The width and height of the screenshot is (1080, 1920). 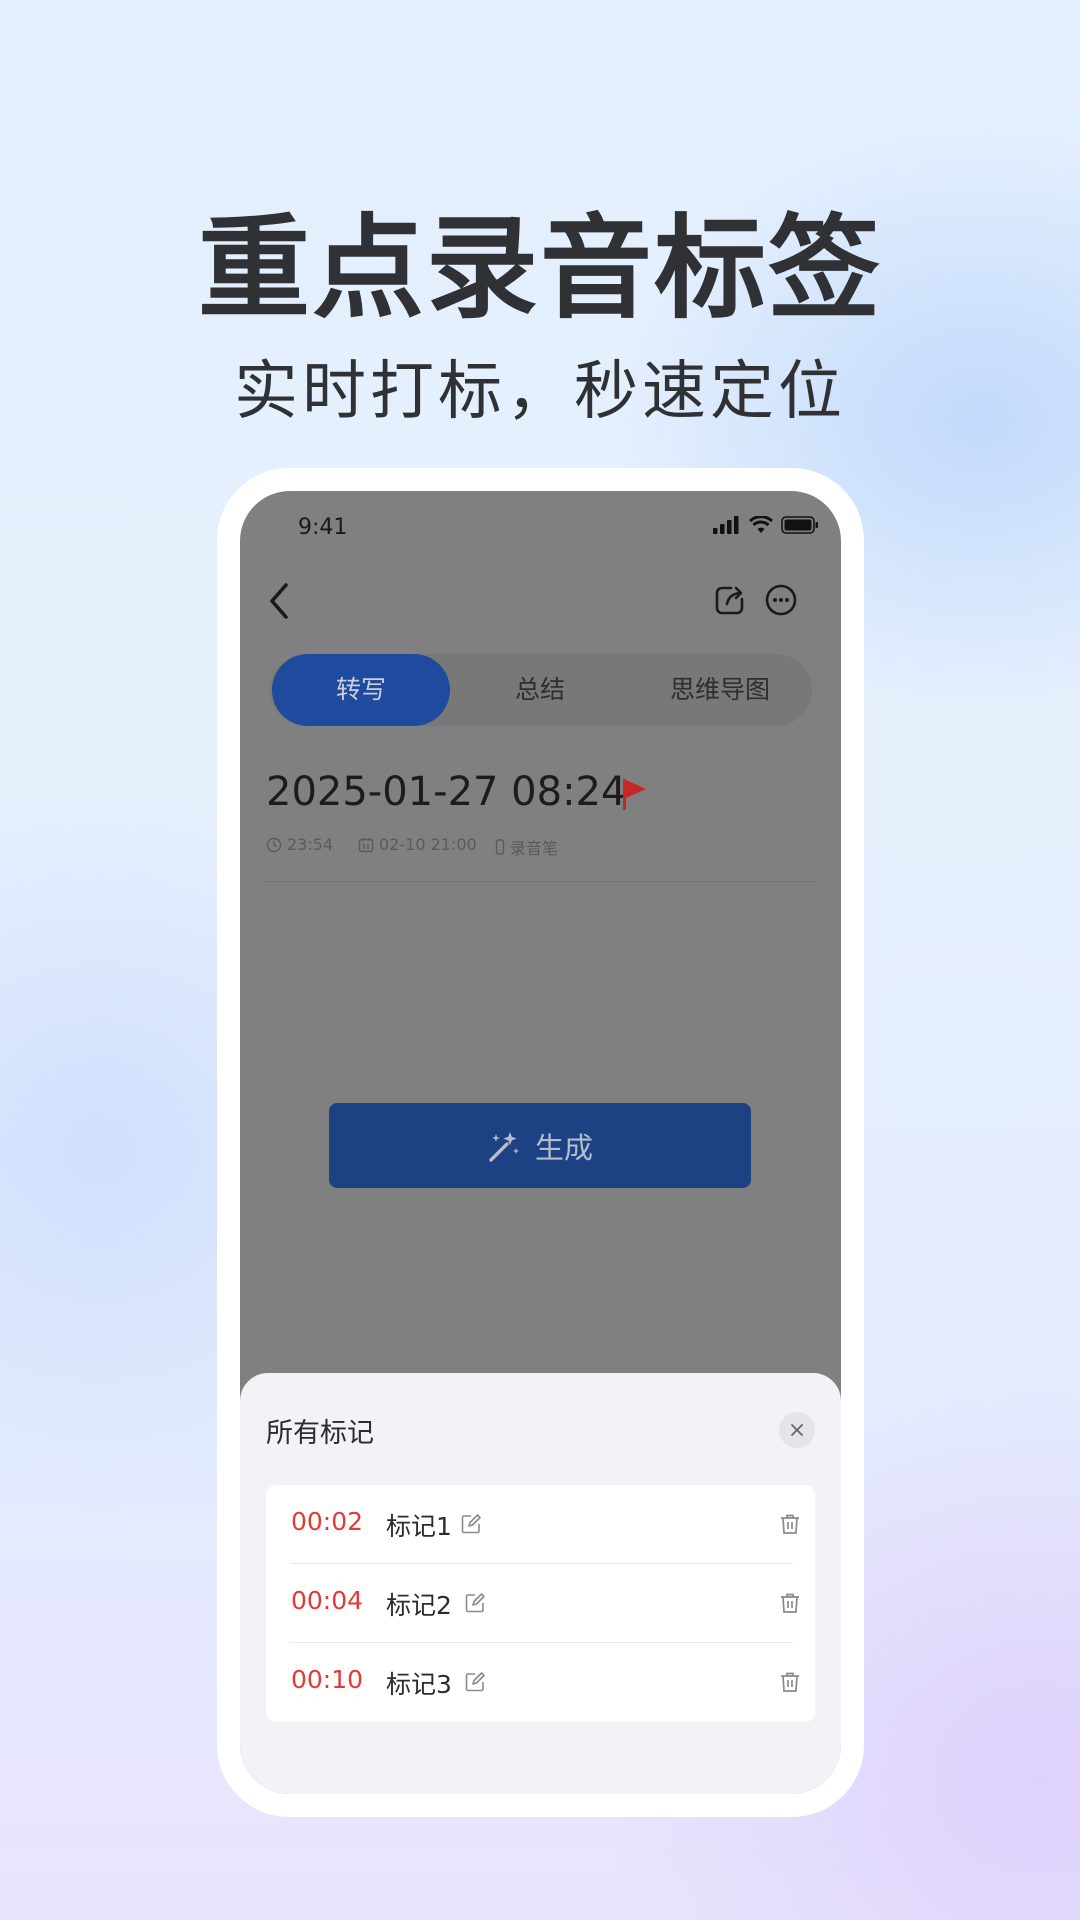 What do you see at coordinates (366, 844) in the screenshot?
I see `calendar-icon` at bounding box center [366, 844].